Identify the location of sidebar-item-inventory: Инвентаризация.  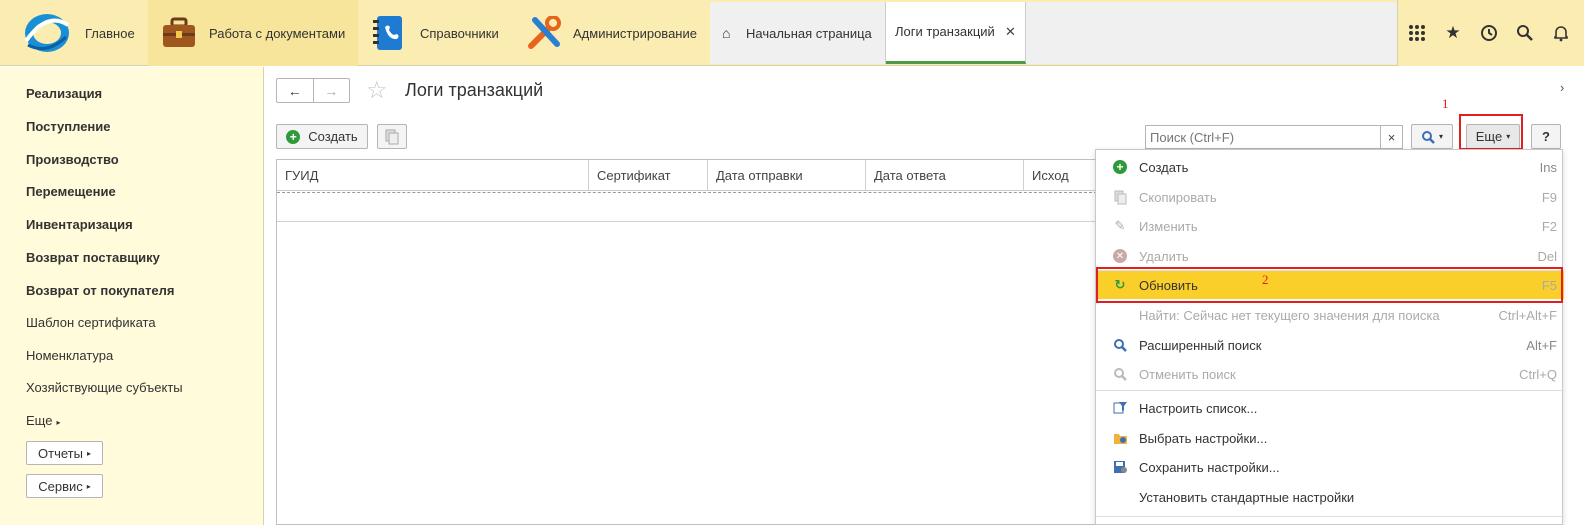
(79, 224).